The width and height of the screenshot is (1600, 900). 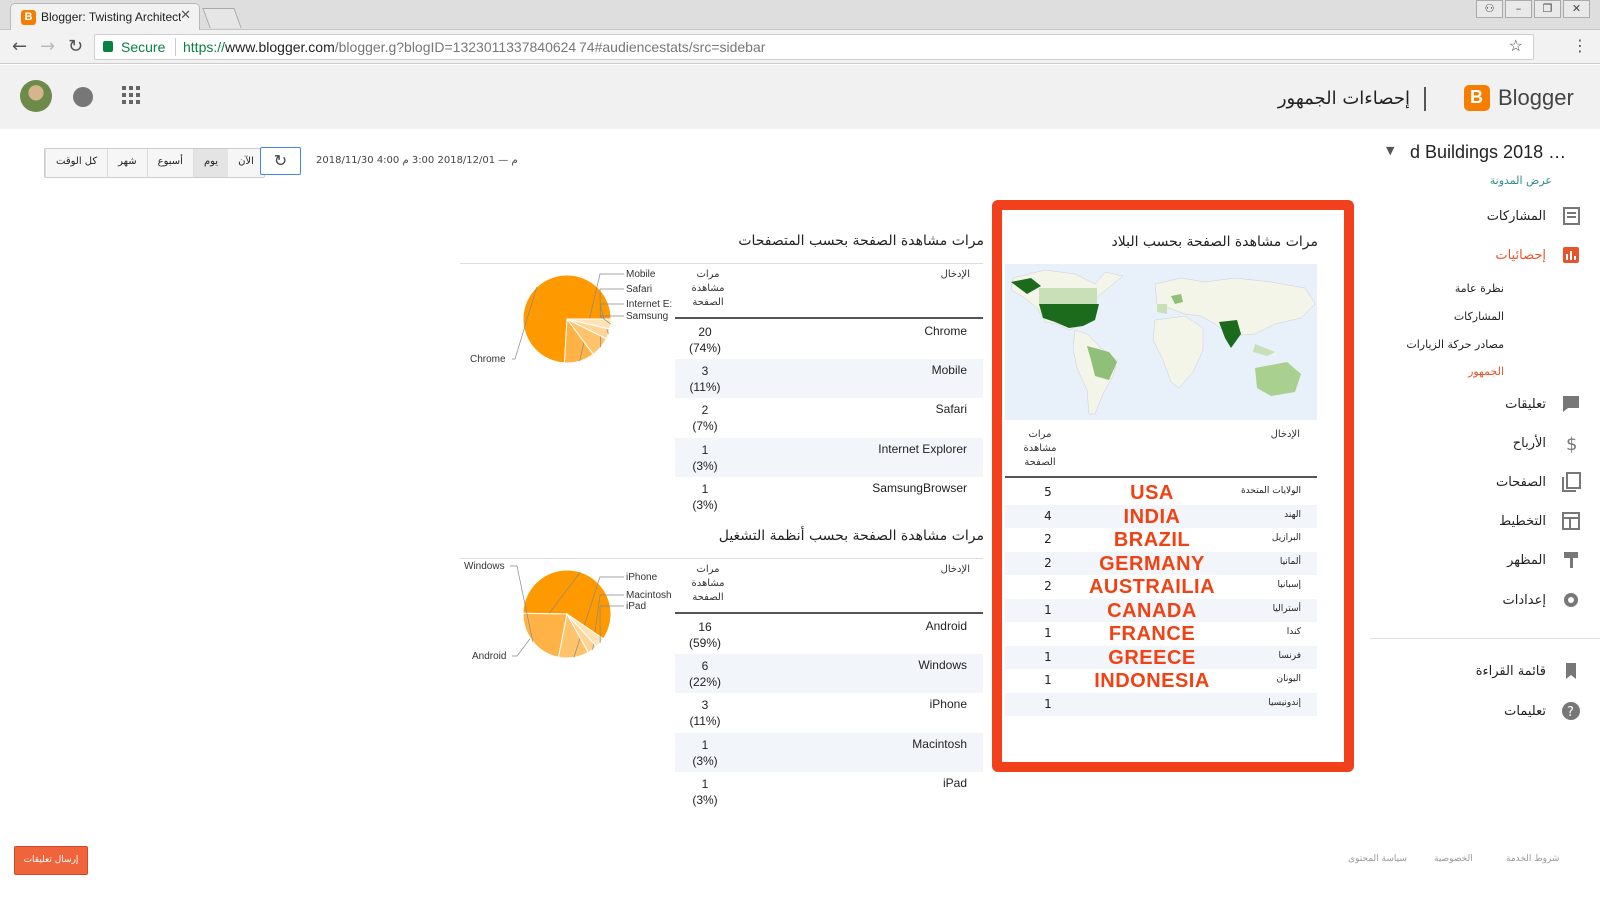 I want to click on browsers-col-views: مرات مشاهدة الصفحة, so click(x=708, y=288).